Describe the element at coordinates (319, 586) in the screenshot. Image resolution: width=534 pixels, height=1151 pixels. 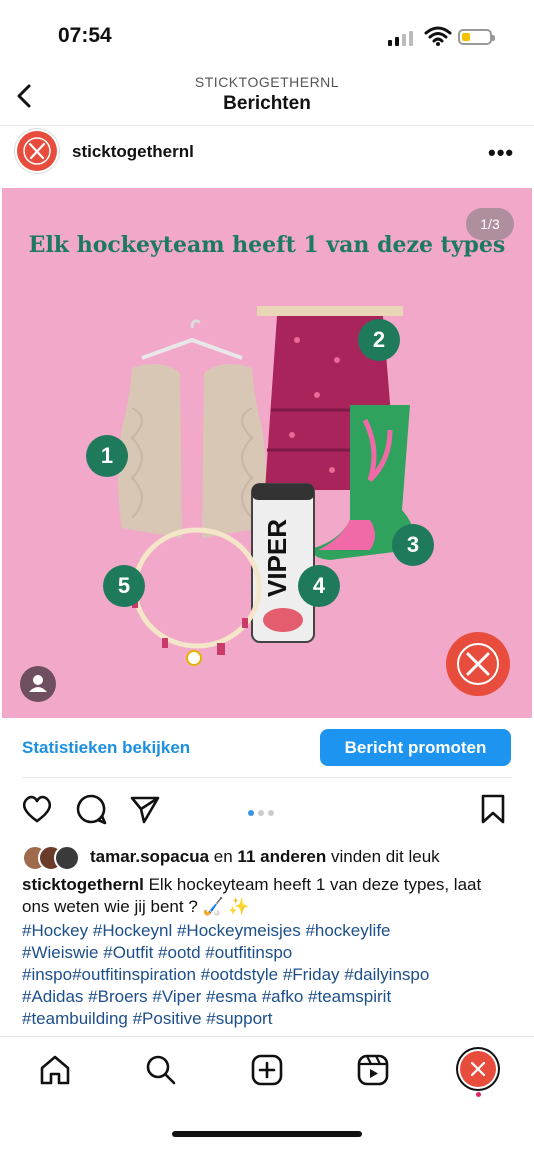
I see `badge-4: 4` at that location.